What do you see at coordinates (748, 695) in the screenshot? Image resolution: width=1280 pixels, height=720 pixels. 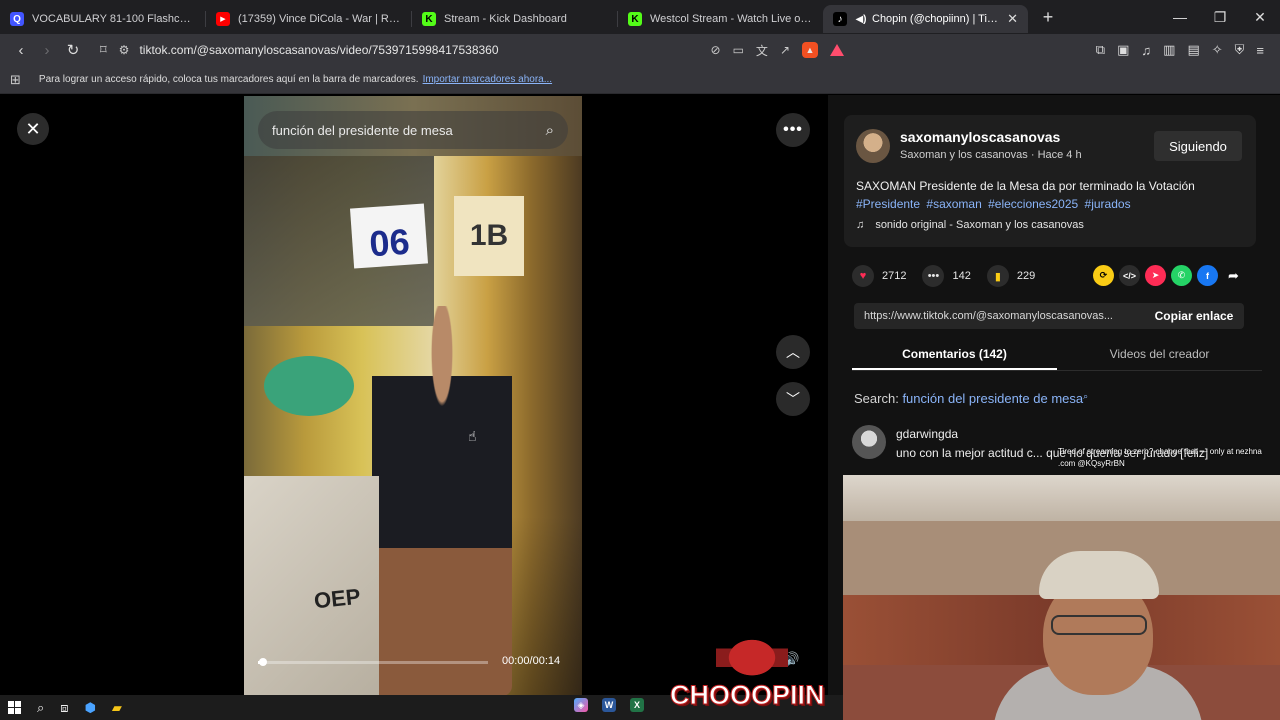 I see `streamer-logo: CHOOOPIIN` at bounding box center [748, 695].